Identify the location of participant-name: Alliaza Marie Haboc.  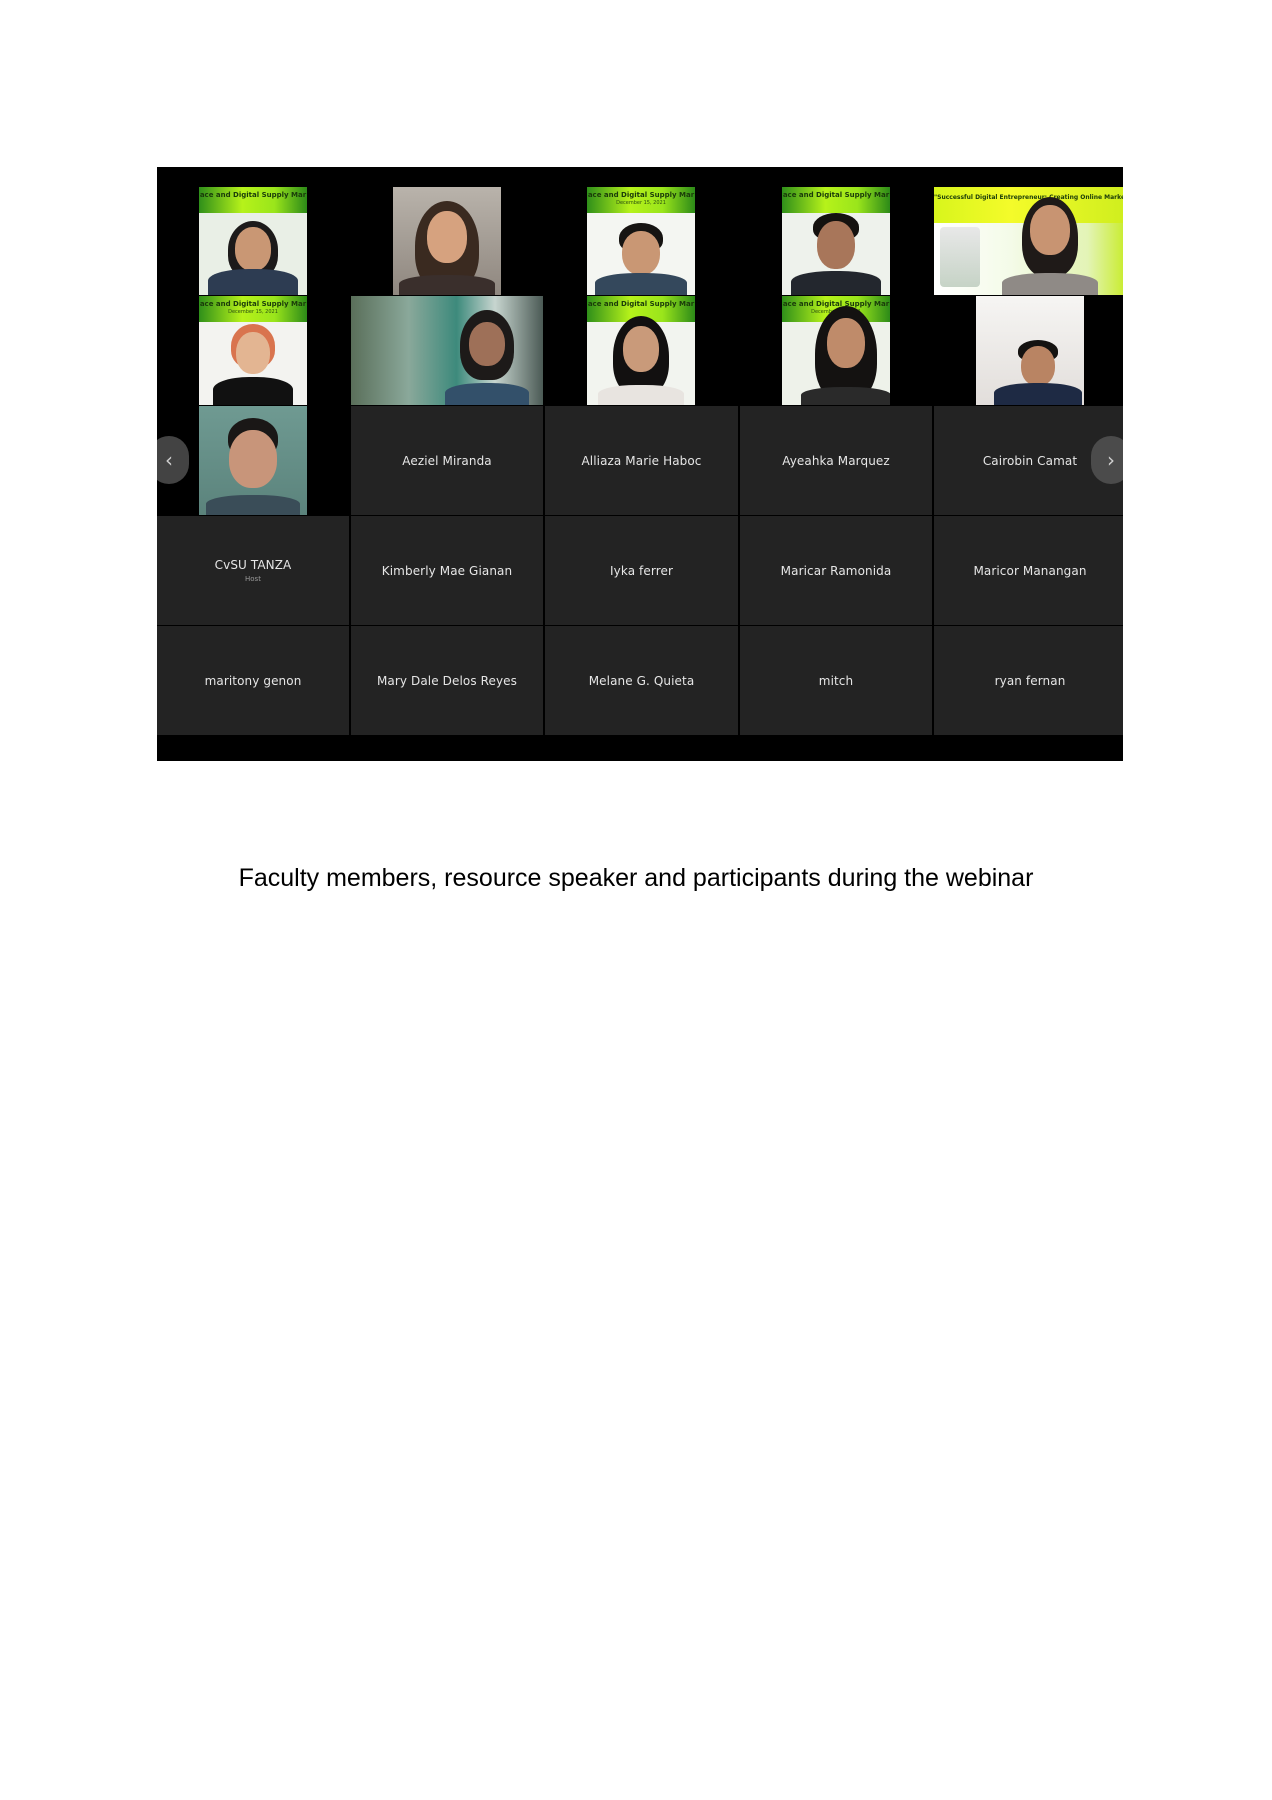
(641, 460).